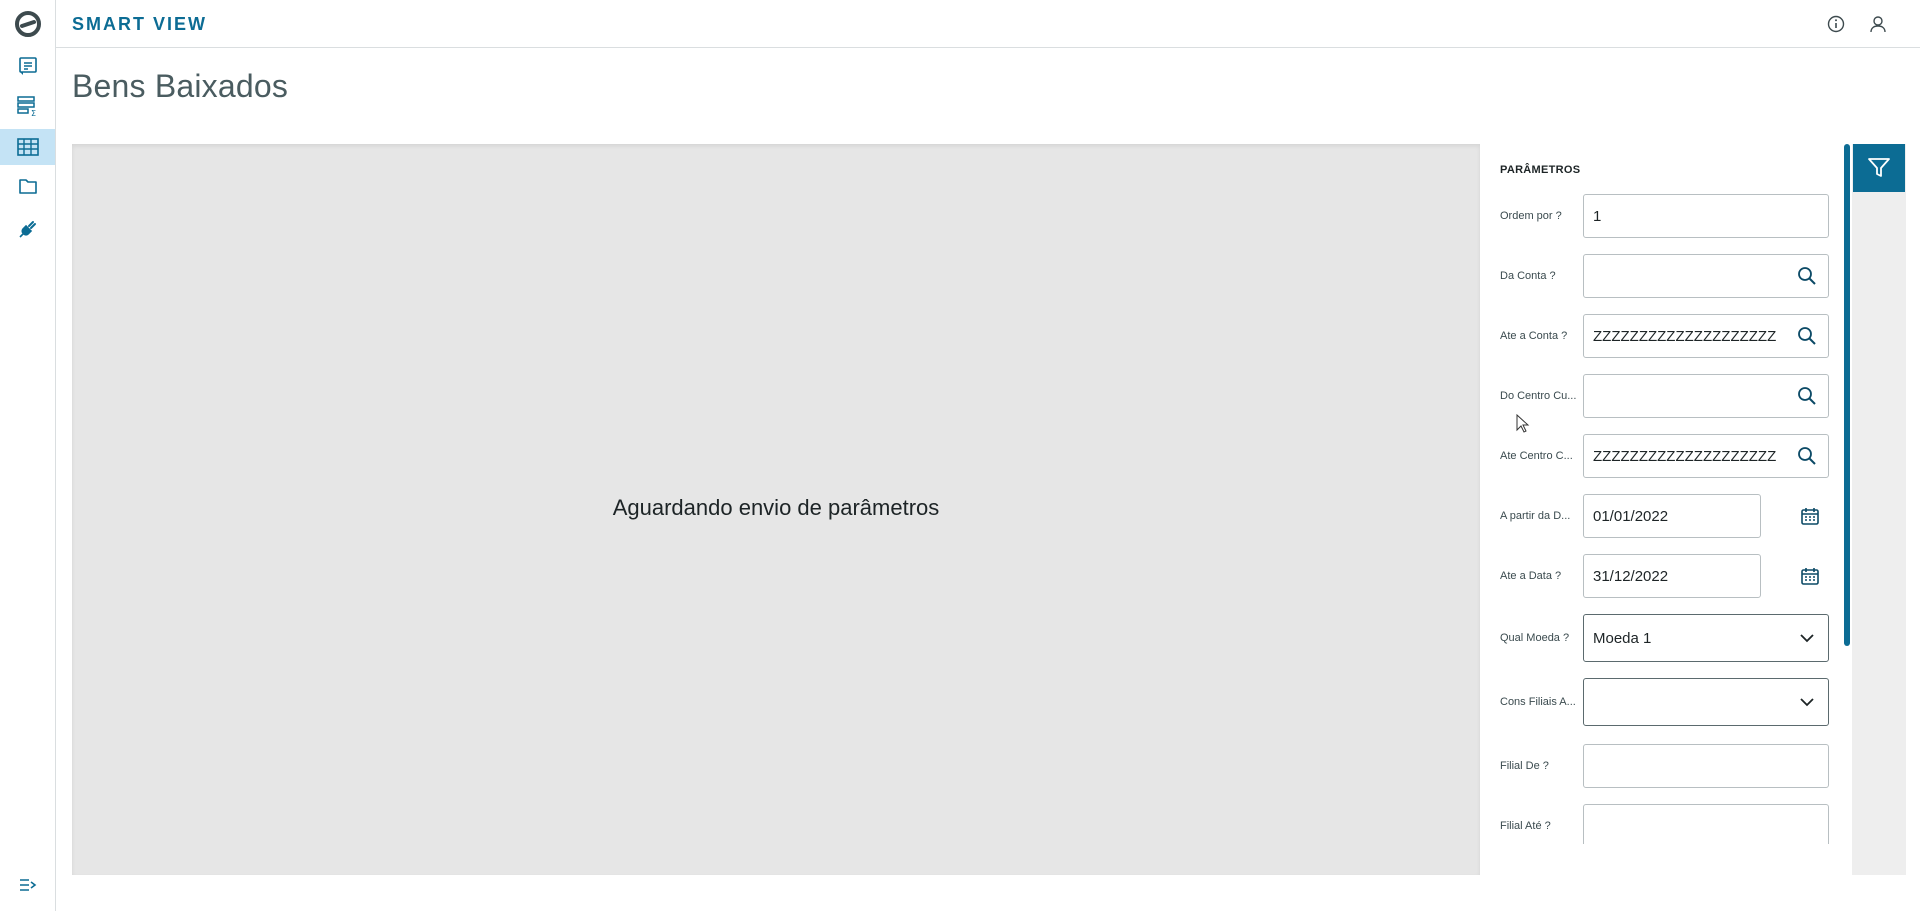 Image resolution: width=1920 pixels, height=911 pixels. What do you see at coordinates (180, 86) in the screenshot?
I see `page-title: Bens Baixados` at bounding box center [180, 86].